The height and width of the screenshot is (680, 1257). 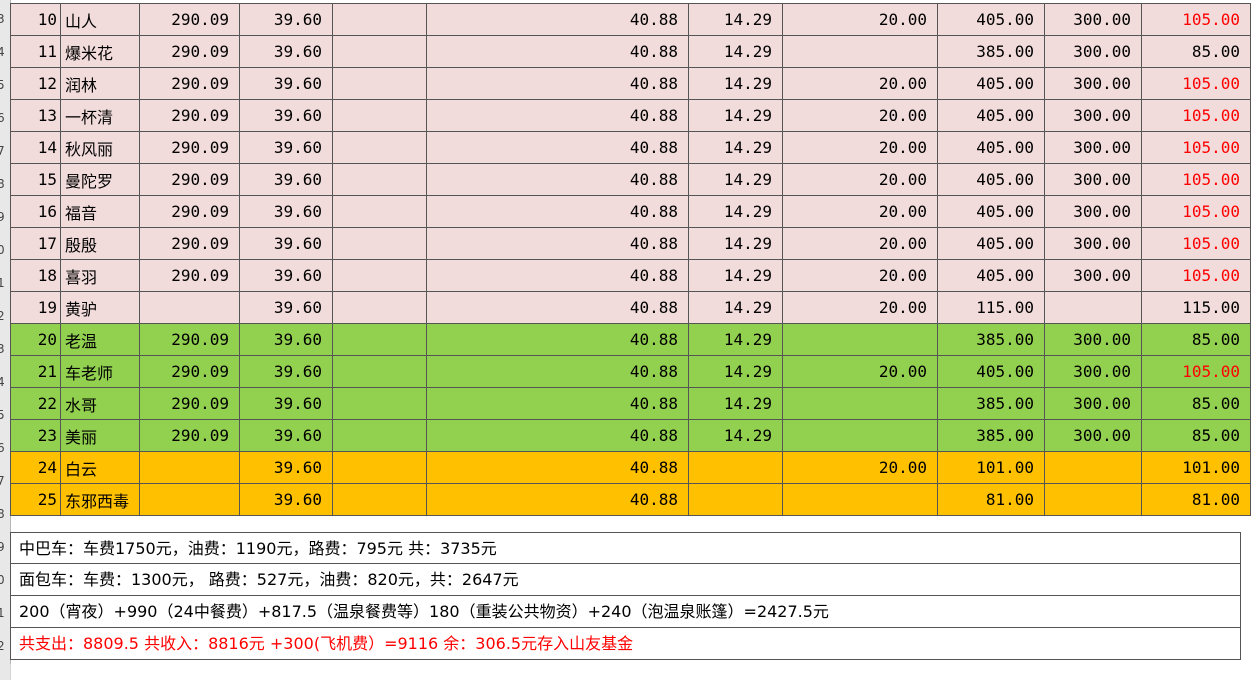 What do you see at coordinates (35, 371) in the screenshot?
I see `cell-index: 21` at bounding box center [35, 371].